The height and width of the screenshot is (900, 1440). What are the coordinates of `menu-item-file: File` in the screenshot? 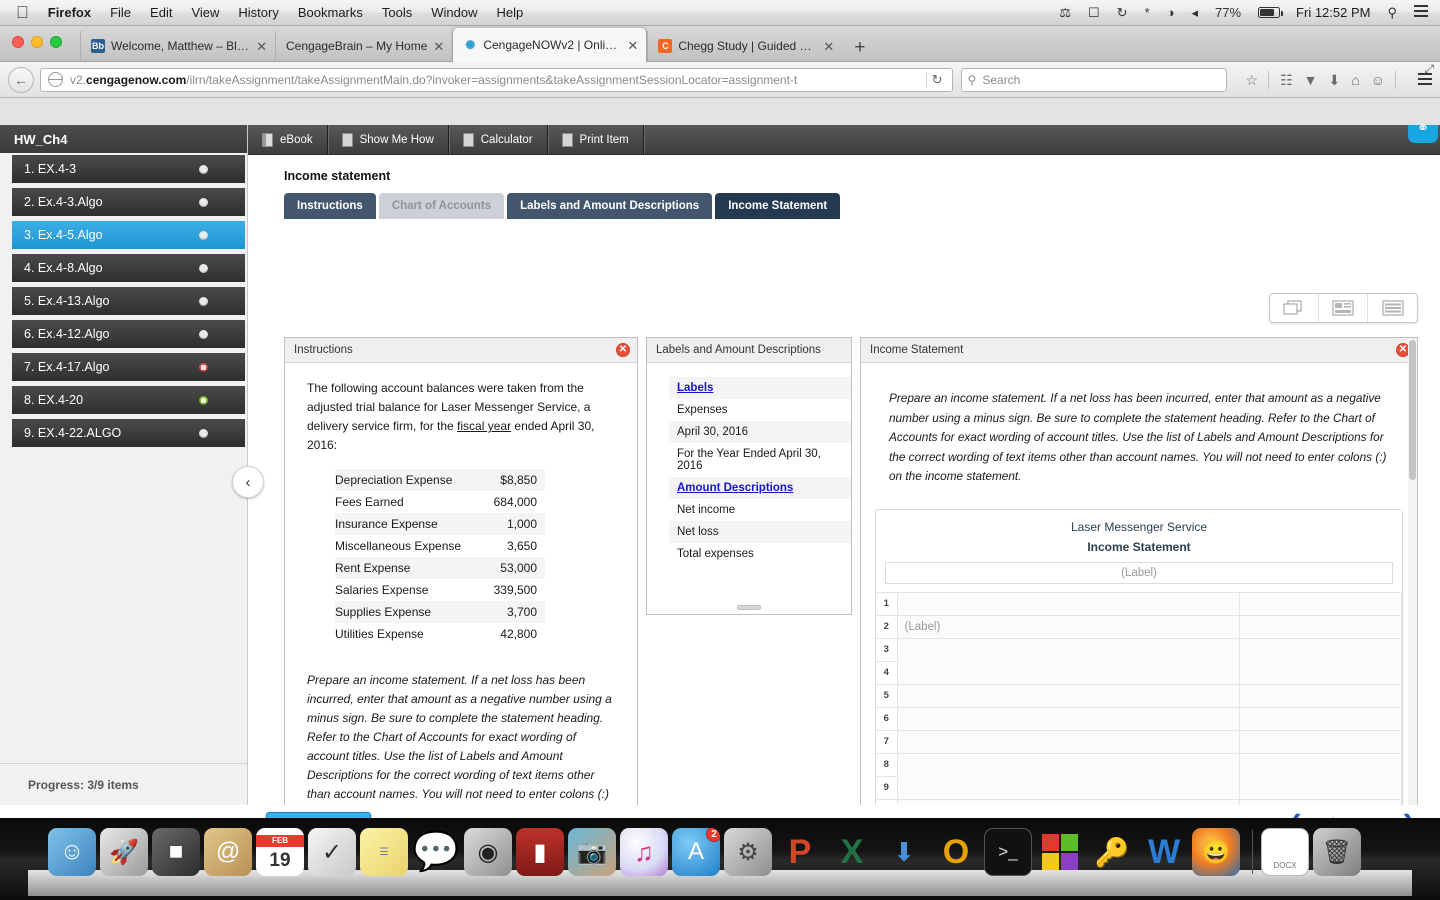 It's located at (120, 12).